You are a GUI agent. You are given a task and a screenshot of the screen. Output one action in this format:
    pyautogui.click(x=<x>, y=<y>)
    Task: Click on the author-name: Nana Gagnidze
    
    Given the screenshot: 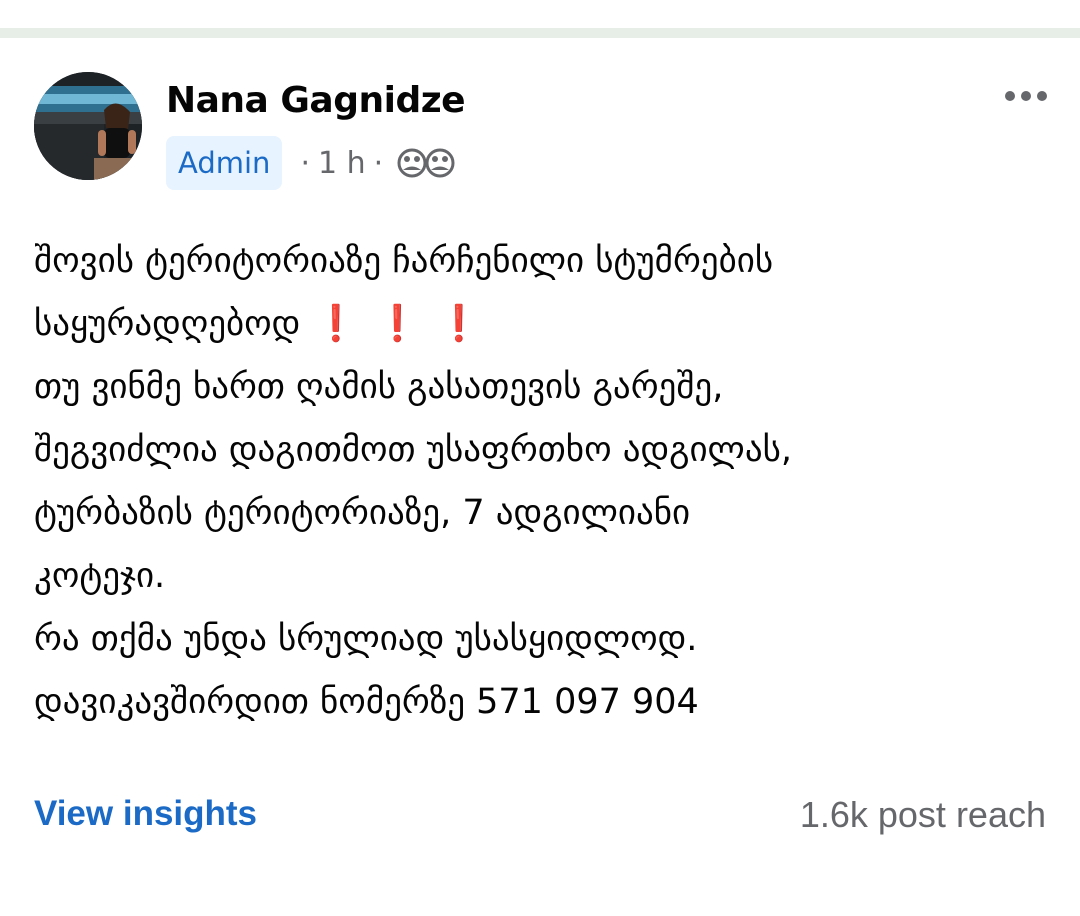 What is the action you would take?
    pyautogui.click(x=316, y=100)
    